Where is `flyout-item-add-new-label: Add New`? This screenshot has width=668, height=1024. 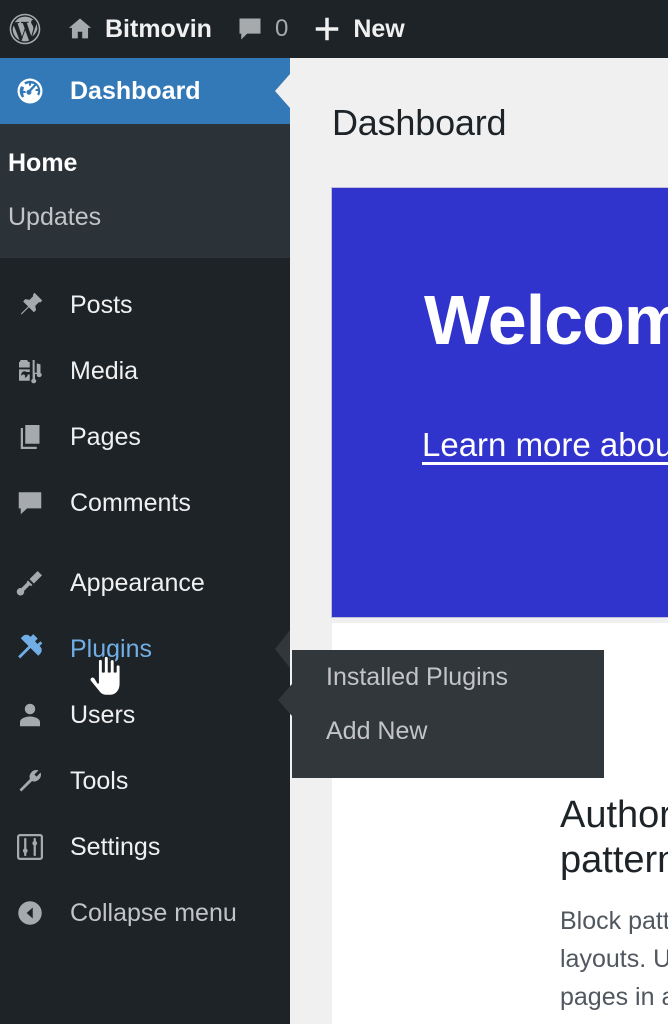 flyout-item-add-new-label: Add New is located at coordinates (377, 730).